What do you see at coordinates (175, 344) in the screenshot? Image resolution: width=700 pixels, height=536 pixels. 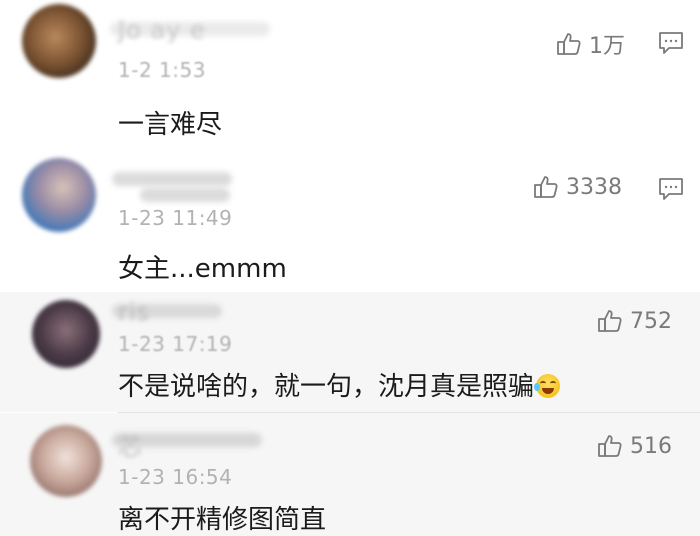 I see `timestamp: 1-23 17:19` at bounding box center [175, 344].